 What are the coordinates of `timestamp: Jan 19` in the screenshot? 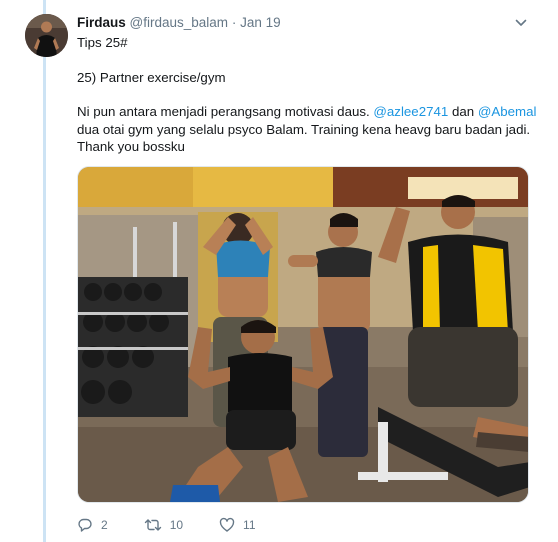 It's located at (260, 22).